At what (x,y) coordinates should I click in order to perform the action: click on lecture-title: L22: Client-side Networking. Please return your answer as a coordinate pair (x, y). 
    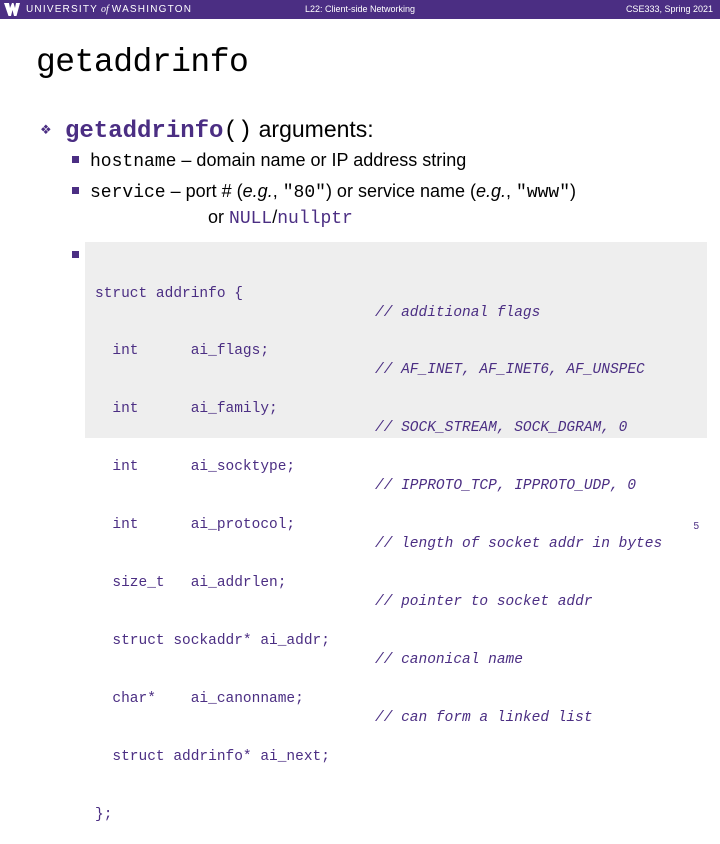
    Looking at the image, I should click on (360, 9).